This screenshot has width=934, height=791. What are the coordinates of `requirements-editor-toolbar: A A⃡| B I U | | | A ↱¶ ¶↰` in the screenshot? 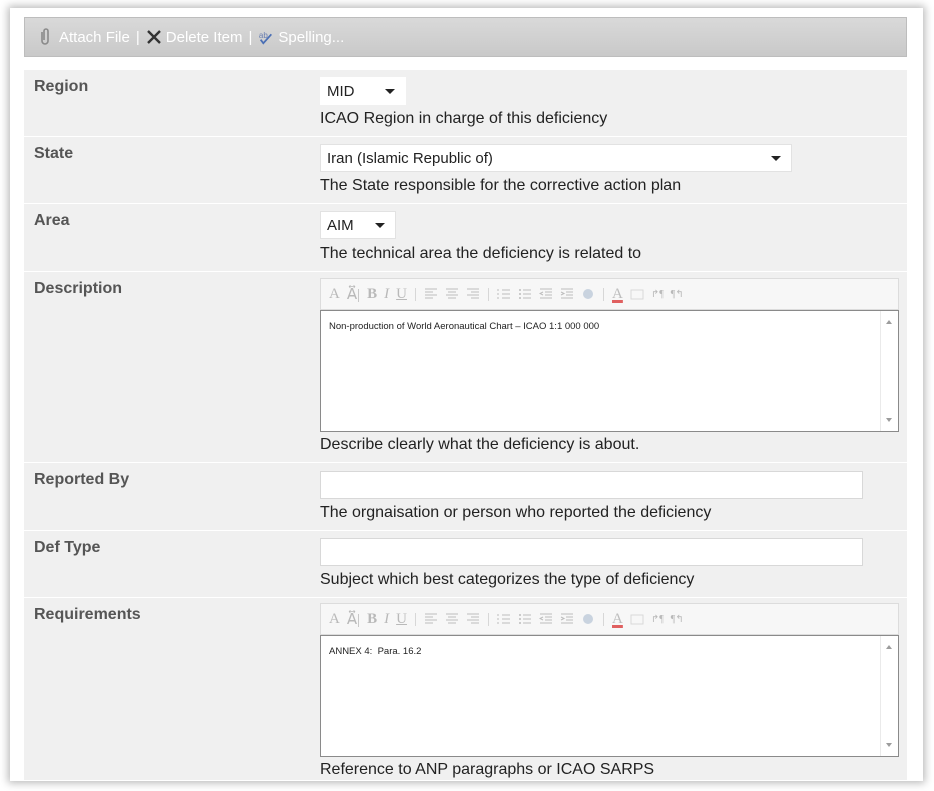 It's located at (609, 619).